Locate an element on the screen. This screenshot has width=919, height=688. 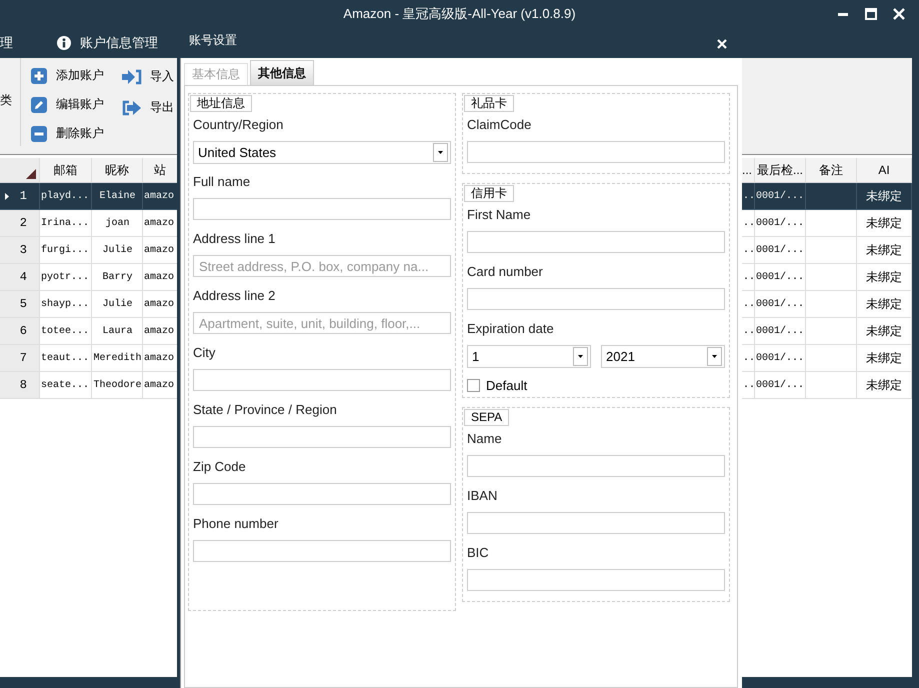
minus-icon is located at coordinates (39, 134).